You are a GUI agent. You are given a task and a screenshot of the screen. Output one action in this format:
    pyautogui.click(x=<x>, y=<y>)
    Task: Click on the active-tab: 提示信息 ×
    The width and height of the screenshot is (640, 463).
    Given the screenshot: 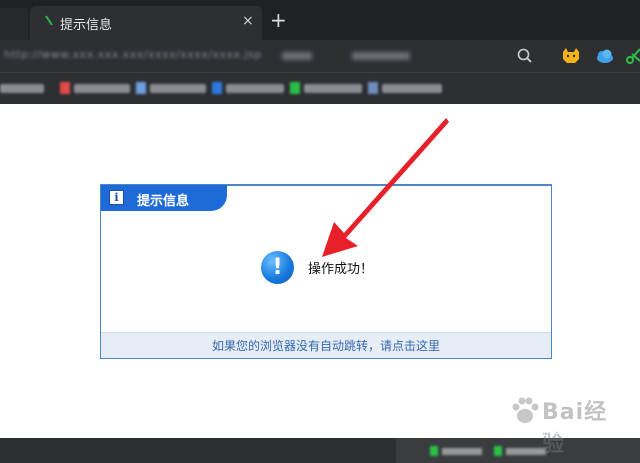 What is the action you would take?
    pyautogui.click(x=146, y=23)
    